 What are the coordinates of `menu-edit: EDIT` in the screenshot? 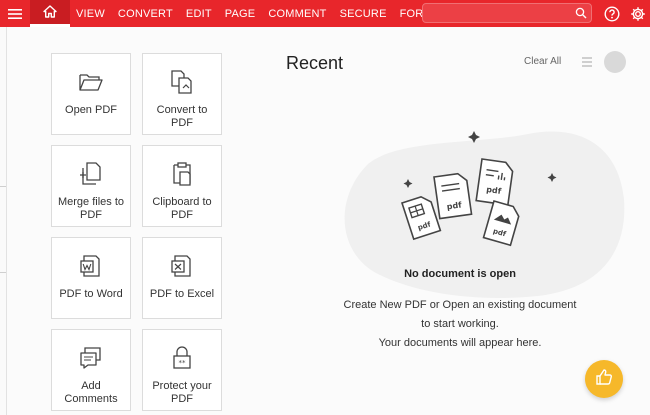 It's located at (199, 14).